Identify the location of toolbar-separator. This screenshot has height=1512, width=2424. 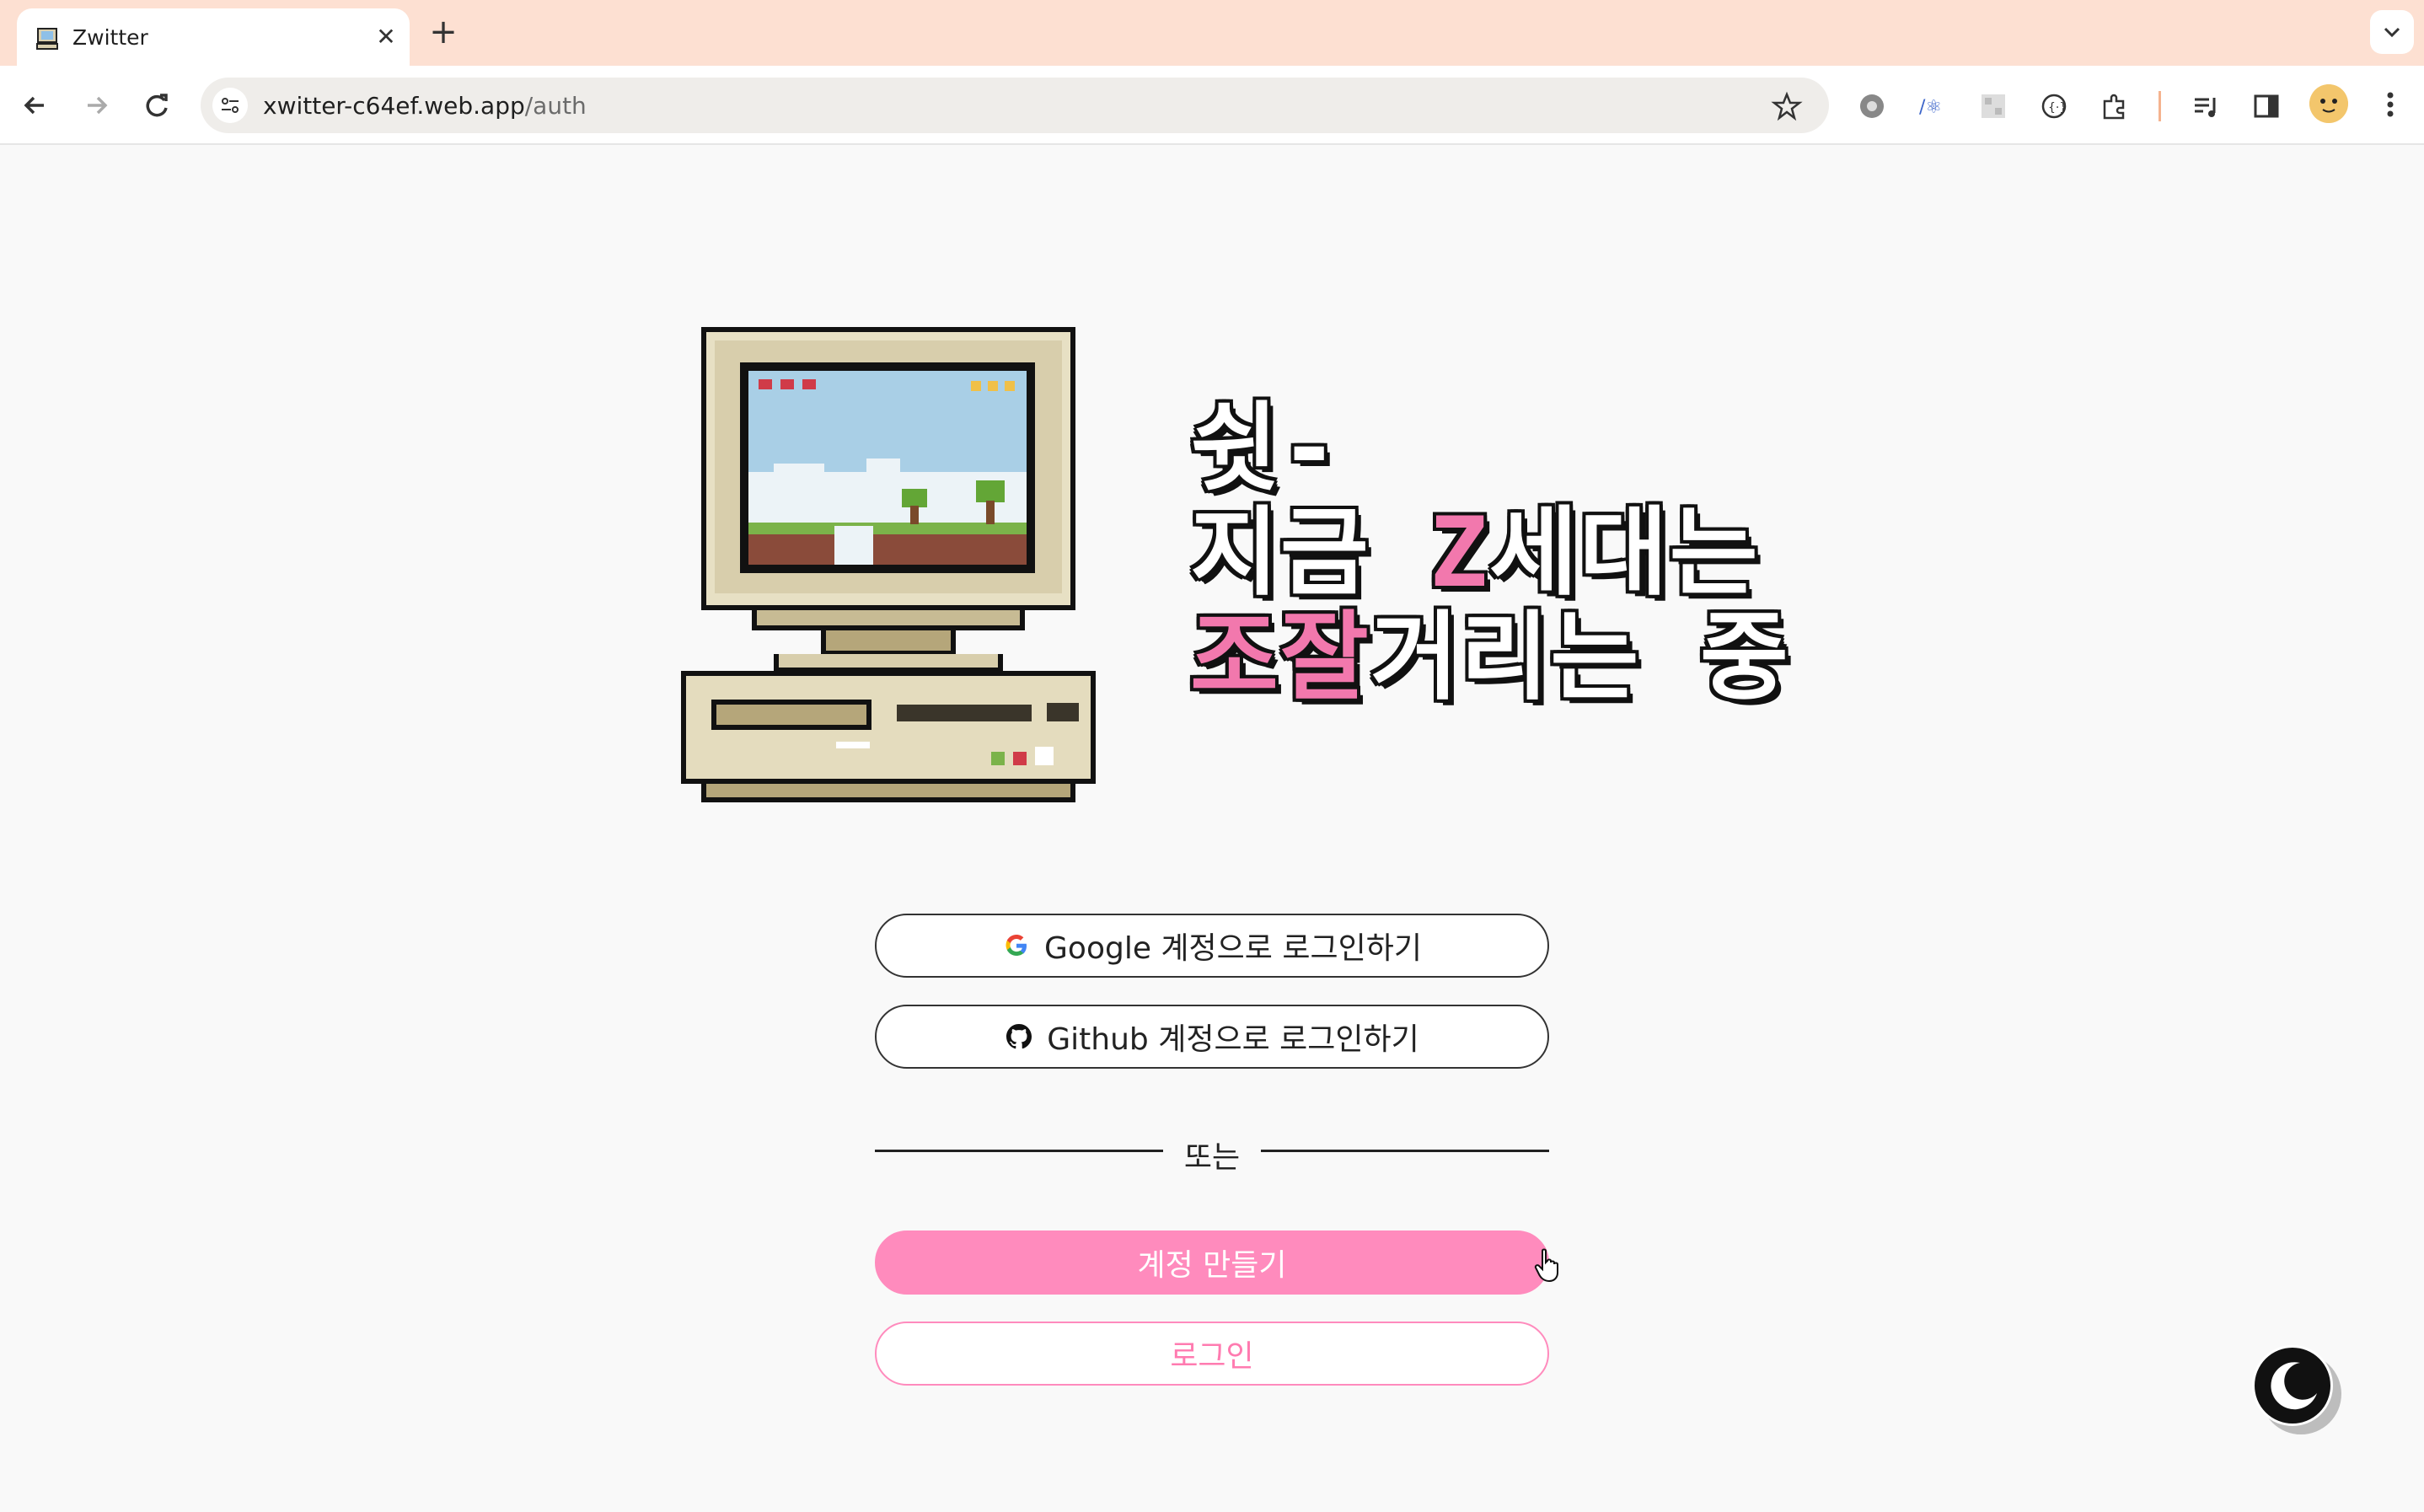
(2160, 106).